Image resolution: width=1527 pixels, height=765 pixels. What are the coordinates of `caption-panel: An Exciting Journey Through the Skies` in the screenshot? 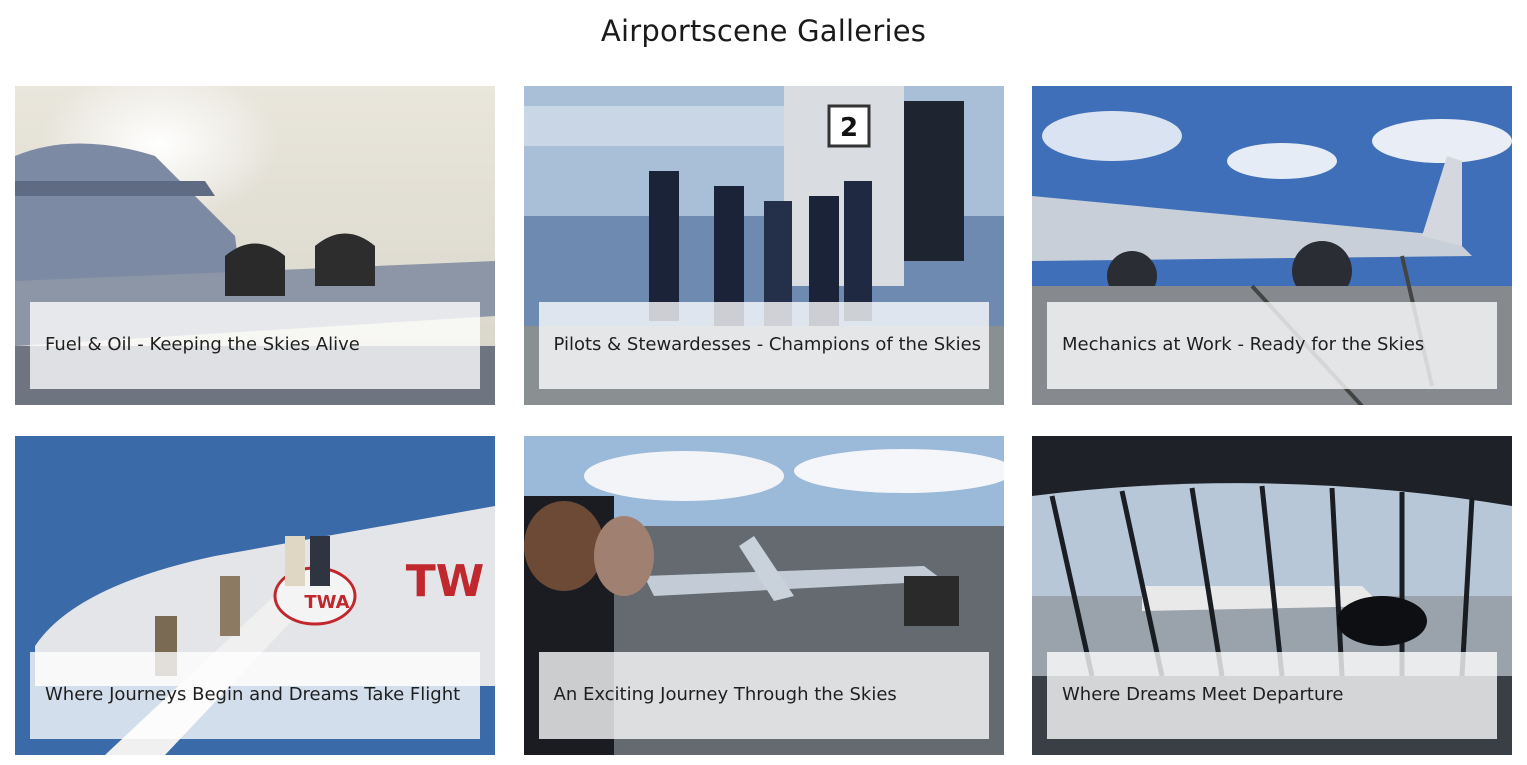 It's located at (763, 695).